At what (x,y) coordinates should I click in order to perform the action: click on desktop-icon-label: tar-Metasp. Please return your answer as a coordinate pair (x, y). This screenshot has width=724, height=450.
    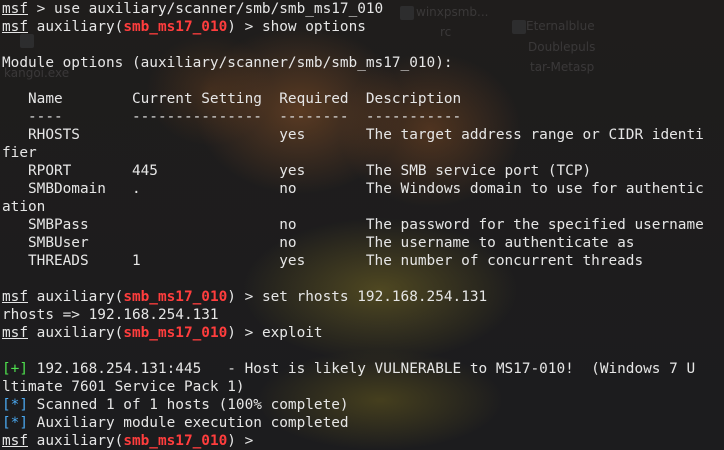
    Looking at the image, I should click on (562, 67).